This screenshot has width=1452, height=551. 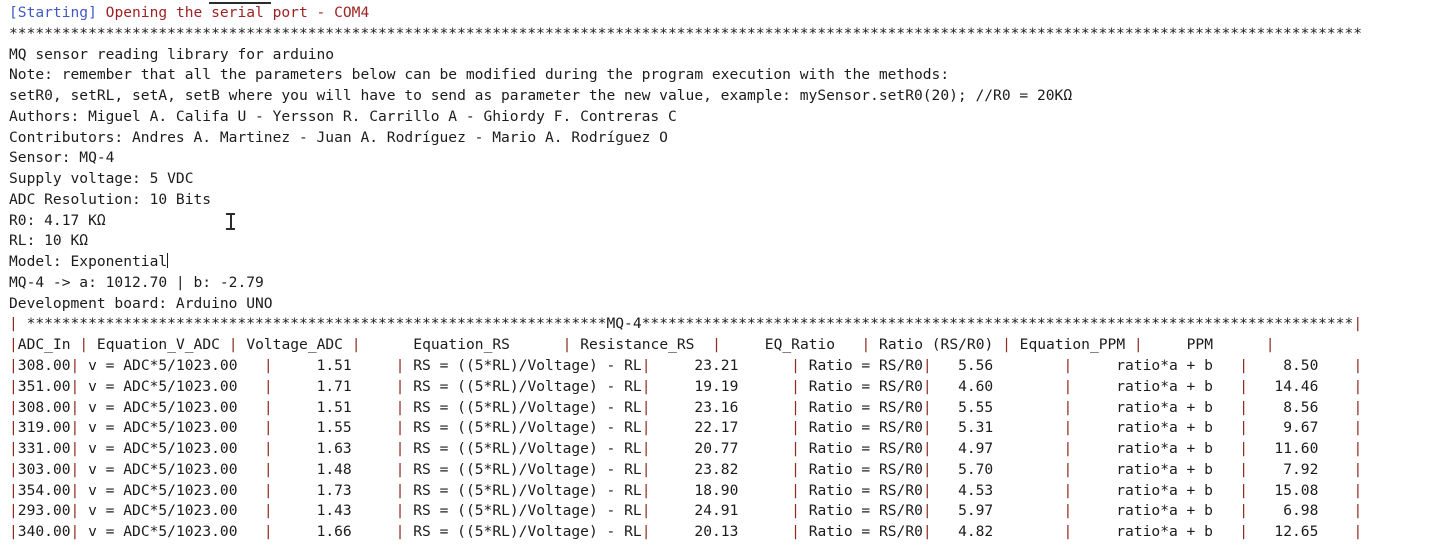 What do you see at coordinates (962, 407) in the screenshot?
I see `cell-ratio: 5.55` at bounding box center [962, 407].